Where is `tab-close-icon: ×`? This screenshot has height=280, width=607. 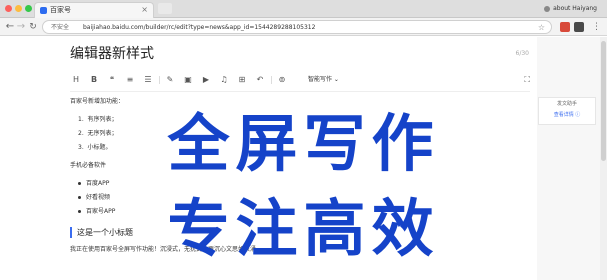
tab-close-icon: × is located at coordinates (144, 10).